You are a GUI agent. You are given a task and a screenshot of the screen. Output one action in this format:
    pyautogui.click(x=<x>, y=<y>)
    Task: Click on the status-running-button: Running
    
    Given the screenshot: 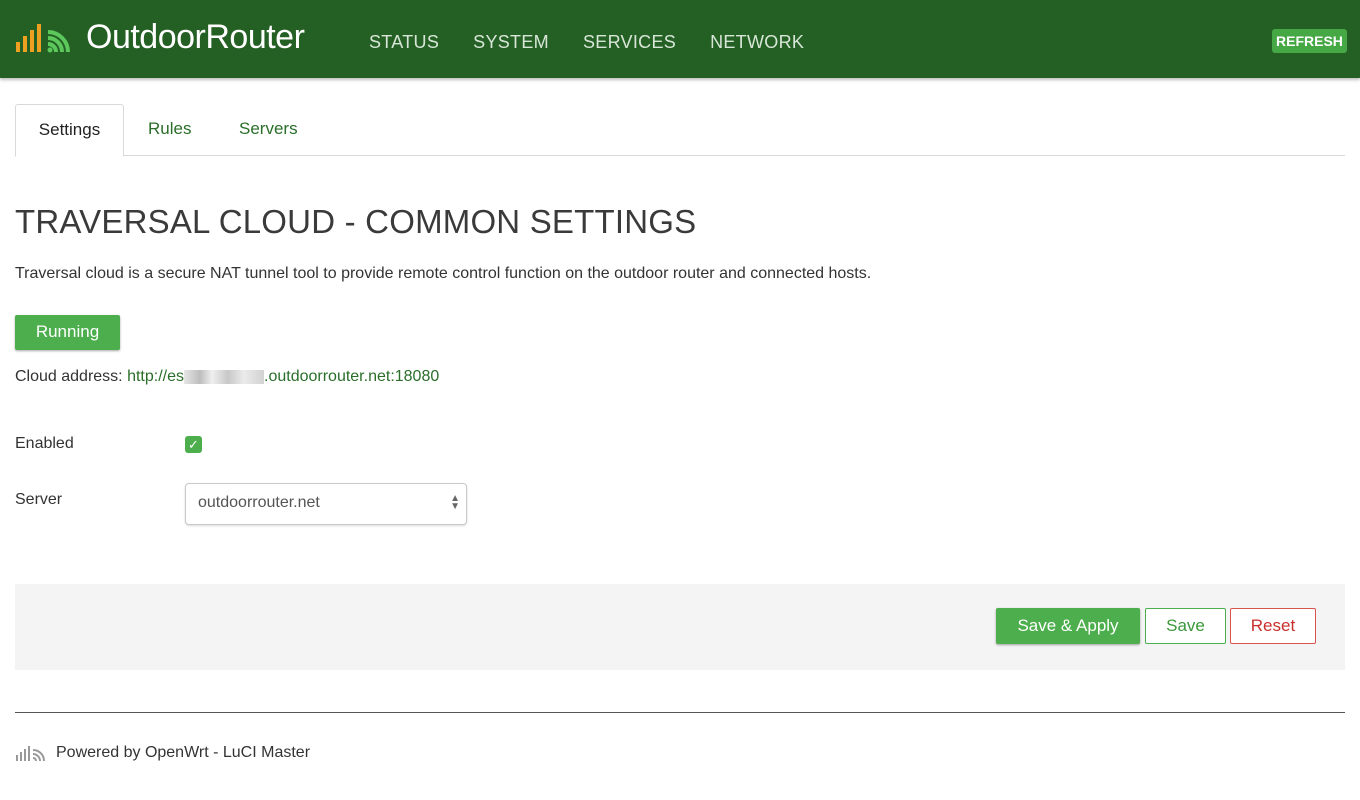 What is the action you would take?
    pyautogui.click(x=67, y=332)
    